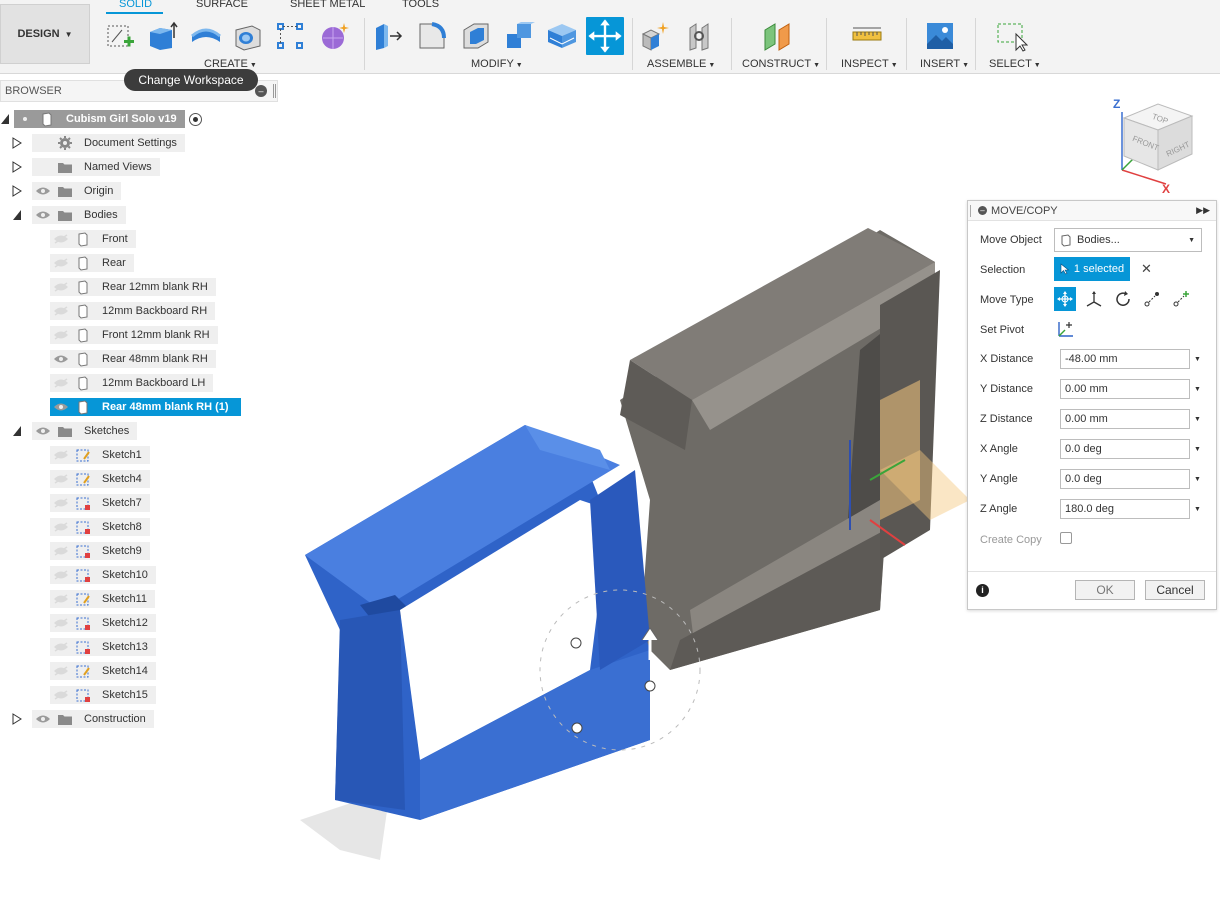 This screenshot has width=1220, height=898. Describe the element at coordinates (162, 36) in the screenshot. I see `extrude-icon` at that location.